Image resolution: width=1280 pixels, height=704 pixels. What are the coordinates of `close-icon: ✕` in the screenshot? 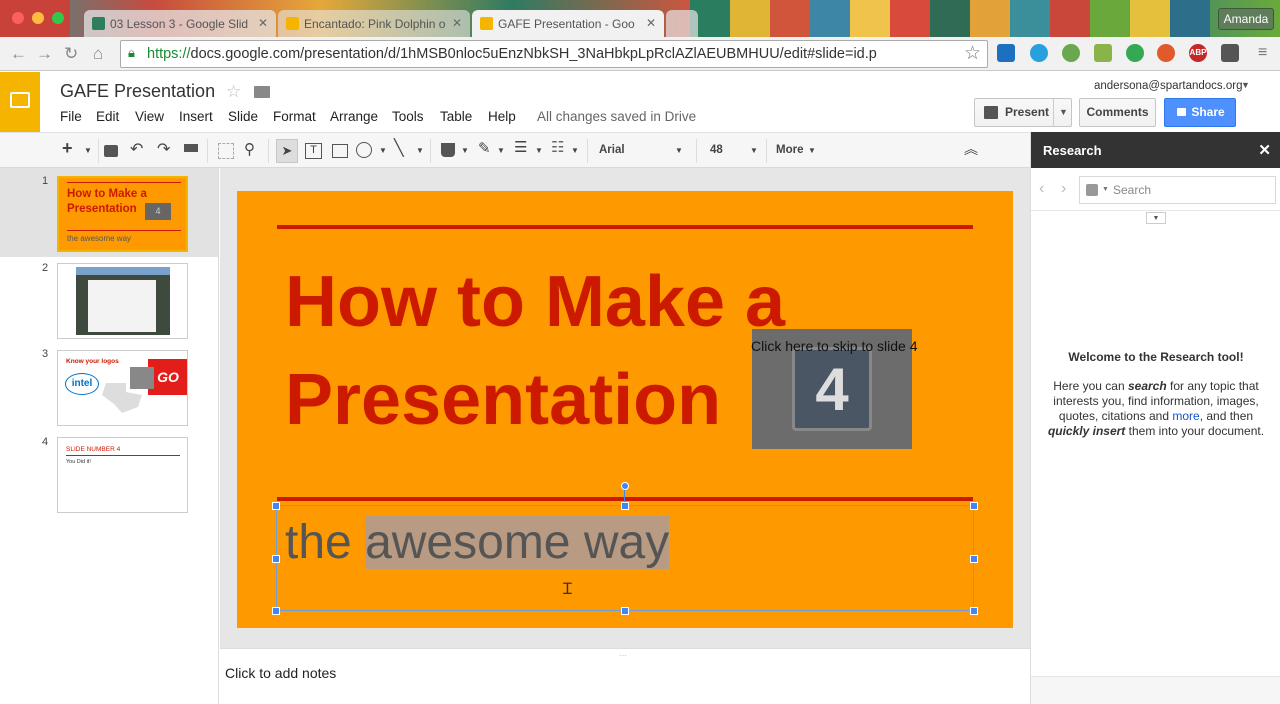 It's located at (1264, 150).